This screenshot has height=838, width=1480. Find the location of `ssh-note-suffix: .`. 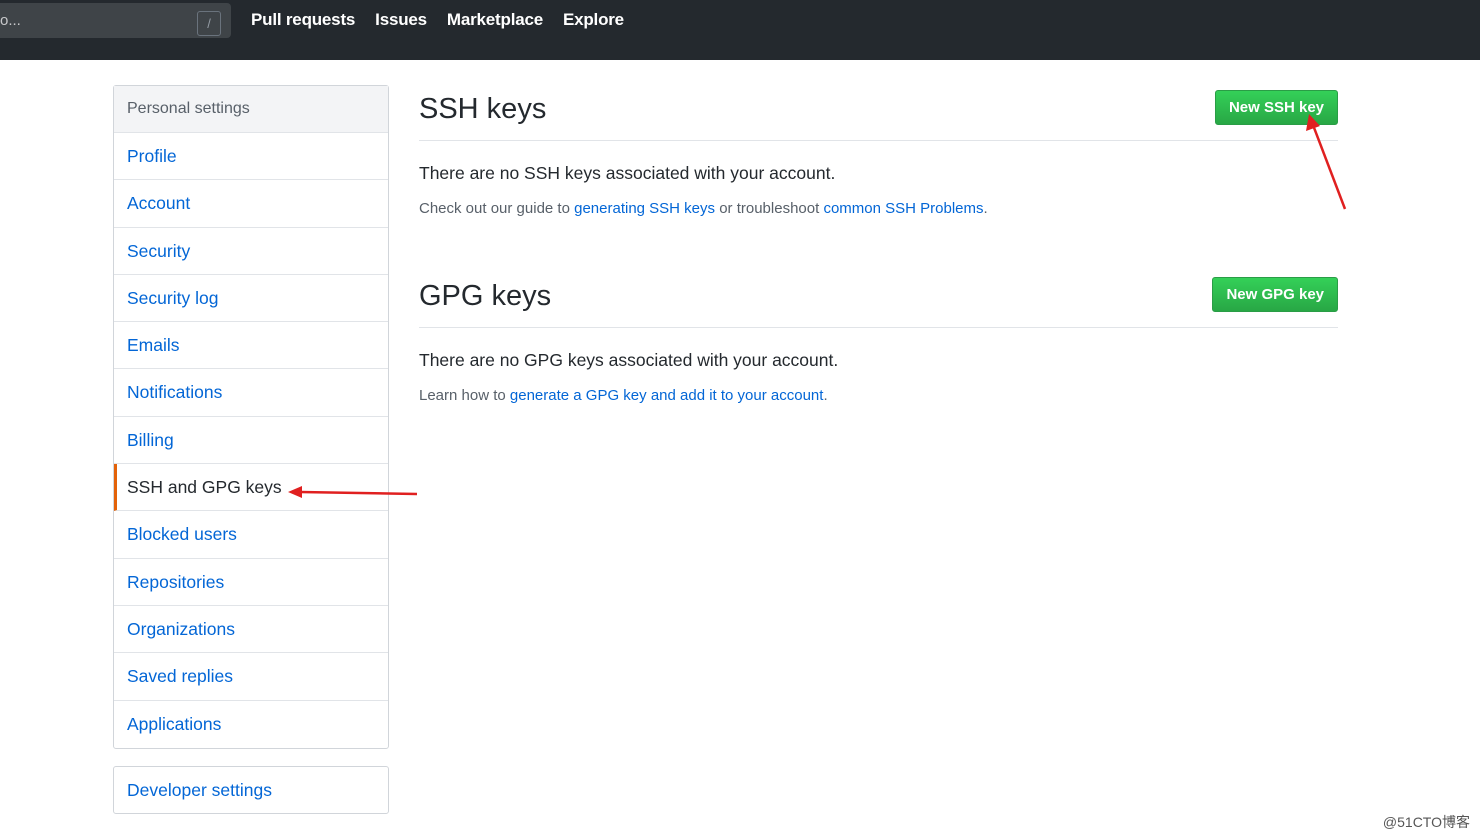

ssh-note-suffix: . is located at coordinates (985, 208).